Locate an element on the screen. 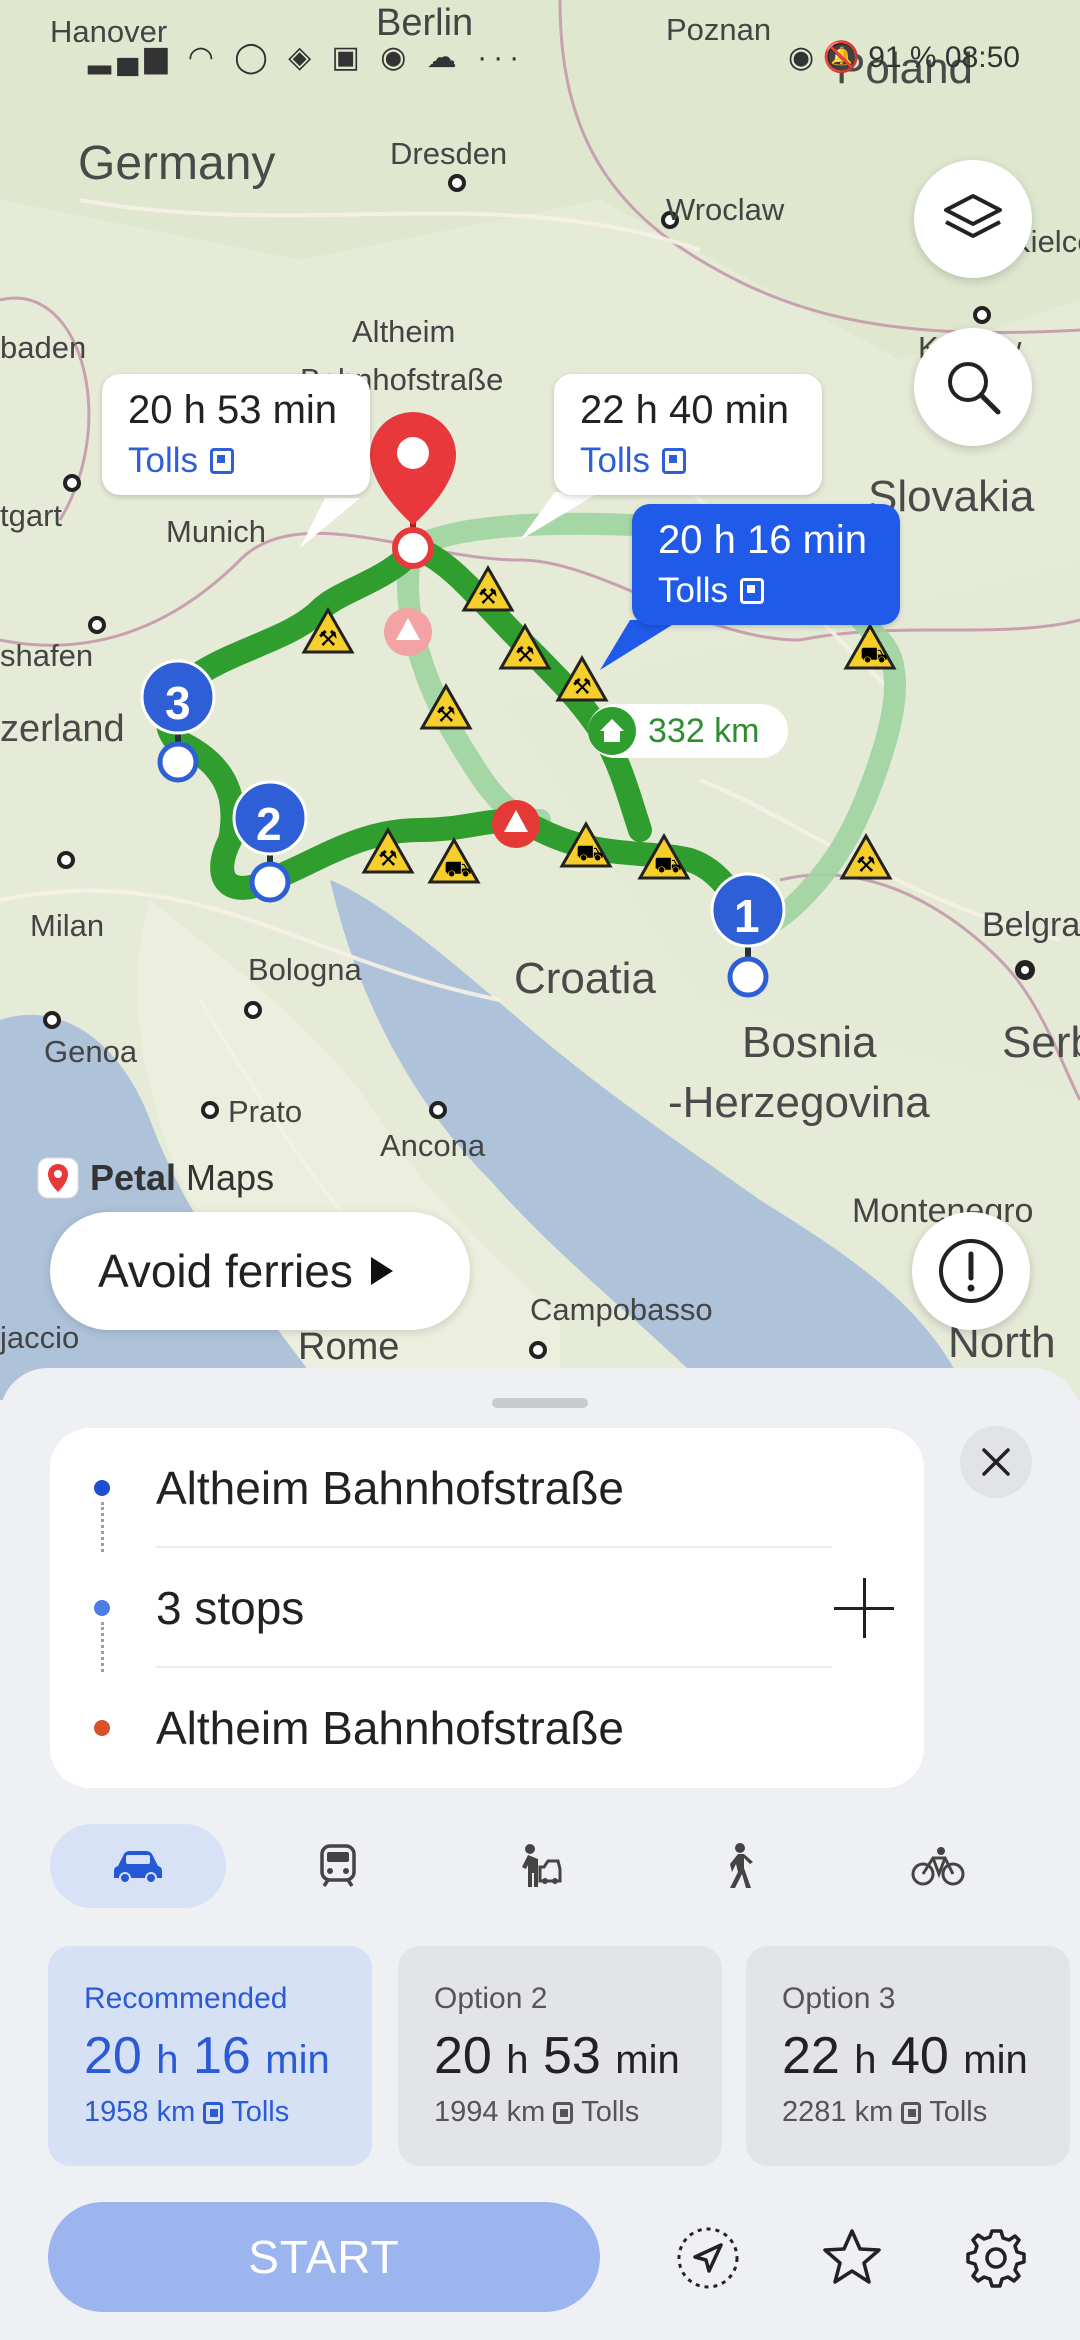 This screenshot has height=2340, width=1080. map-label-dresden: Dresden is located at coordinates (449, 153).